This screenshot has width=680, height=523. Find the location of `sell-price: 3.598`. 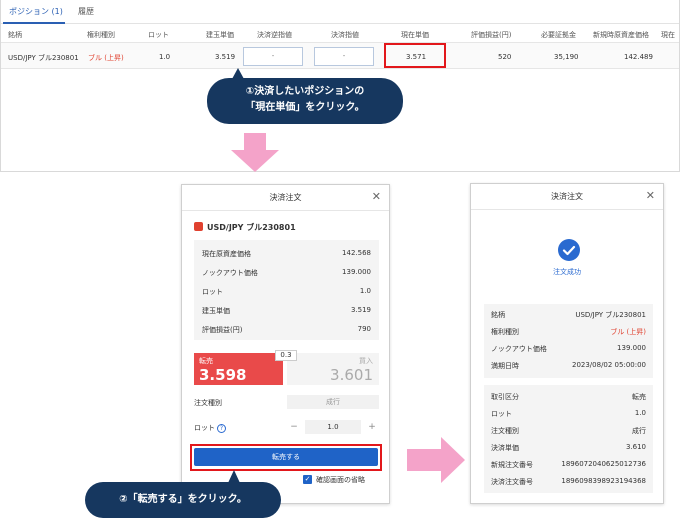

sell-price: 3.598 is located at coordinates (223, 375).